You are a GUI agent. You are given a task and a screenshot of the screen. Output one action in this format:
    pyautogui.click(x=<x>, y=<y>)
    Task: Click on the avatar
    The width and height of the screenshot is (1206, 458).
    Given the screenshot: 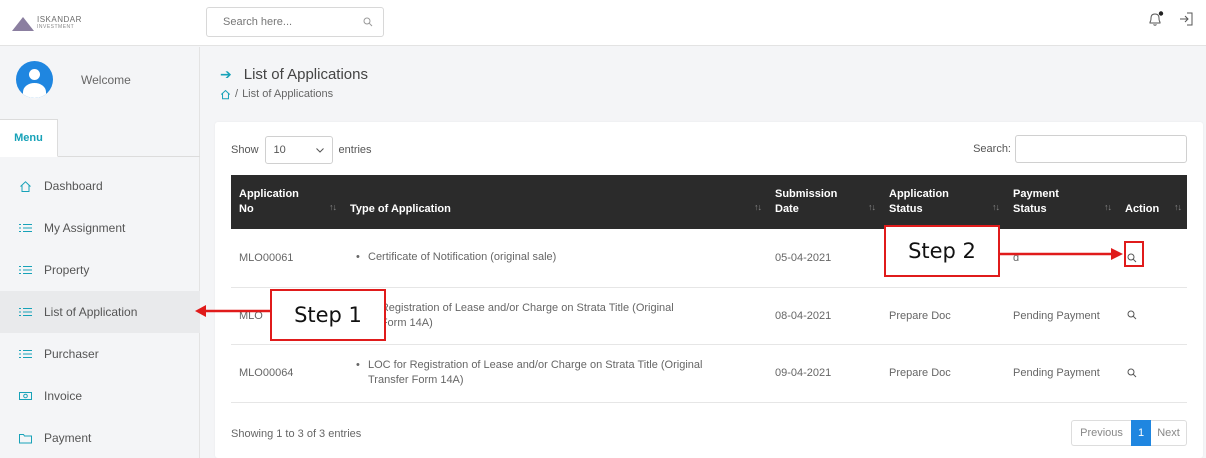 What is the action you would take?
    pyautogui.click(x=34, y=79)
    